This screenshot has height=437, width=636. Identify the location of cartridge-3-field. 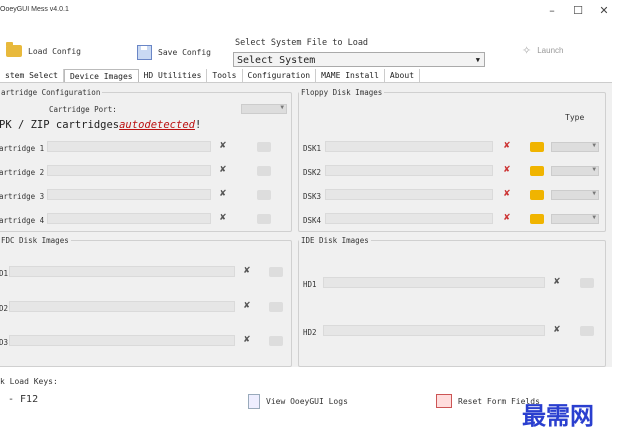
(129, 194).